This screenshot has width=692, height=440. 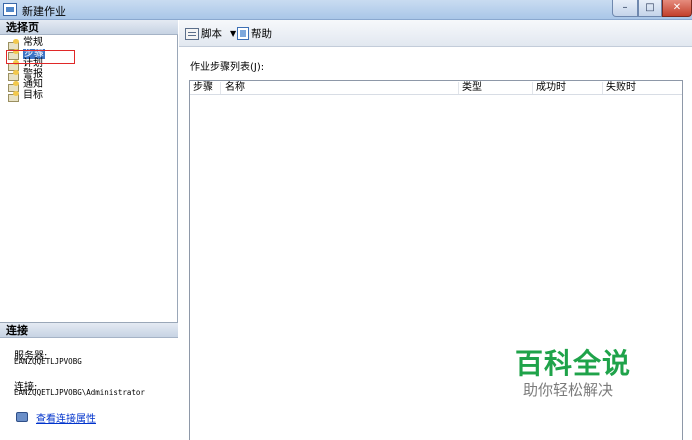 I want to click on help-icon, so click(x=243, y=33).